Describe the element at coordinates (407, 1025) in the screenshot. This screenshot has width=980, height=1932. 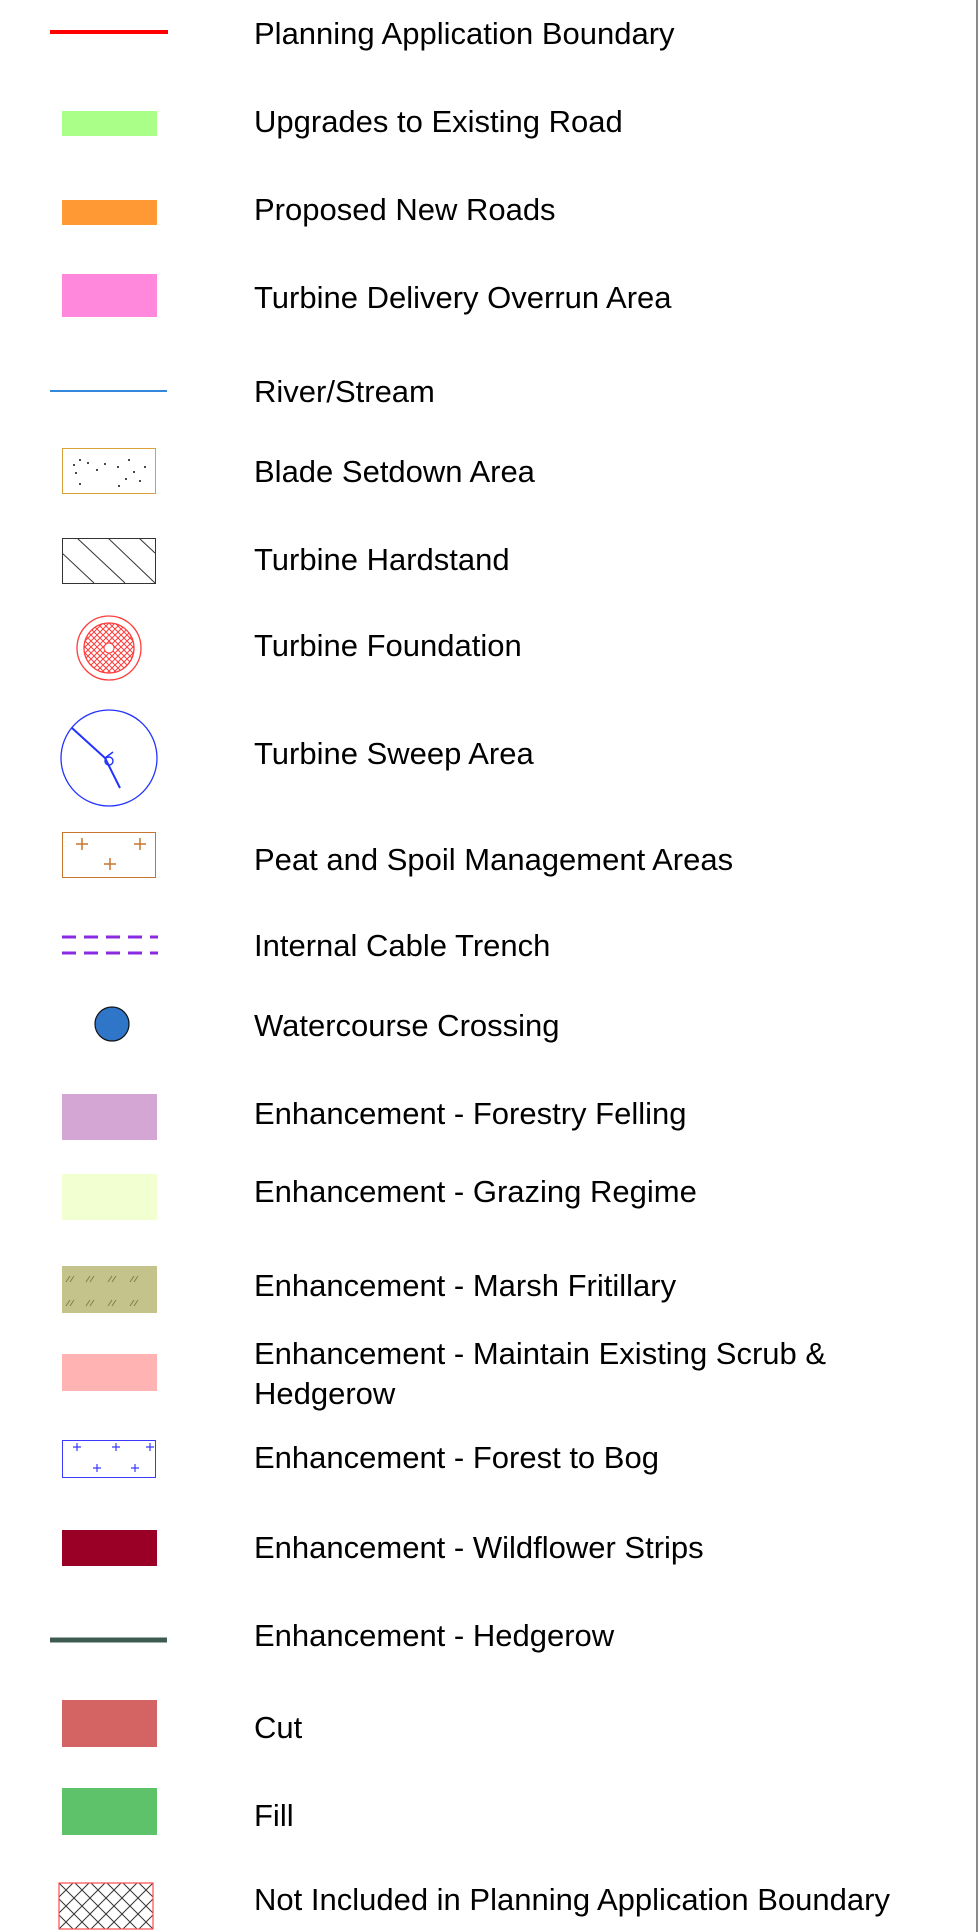
I see `legend-label-watercourse-crossing: Watercourse Crossing` at that location.